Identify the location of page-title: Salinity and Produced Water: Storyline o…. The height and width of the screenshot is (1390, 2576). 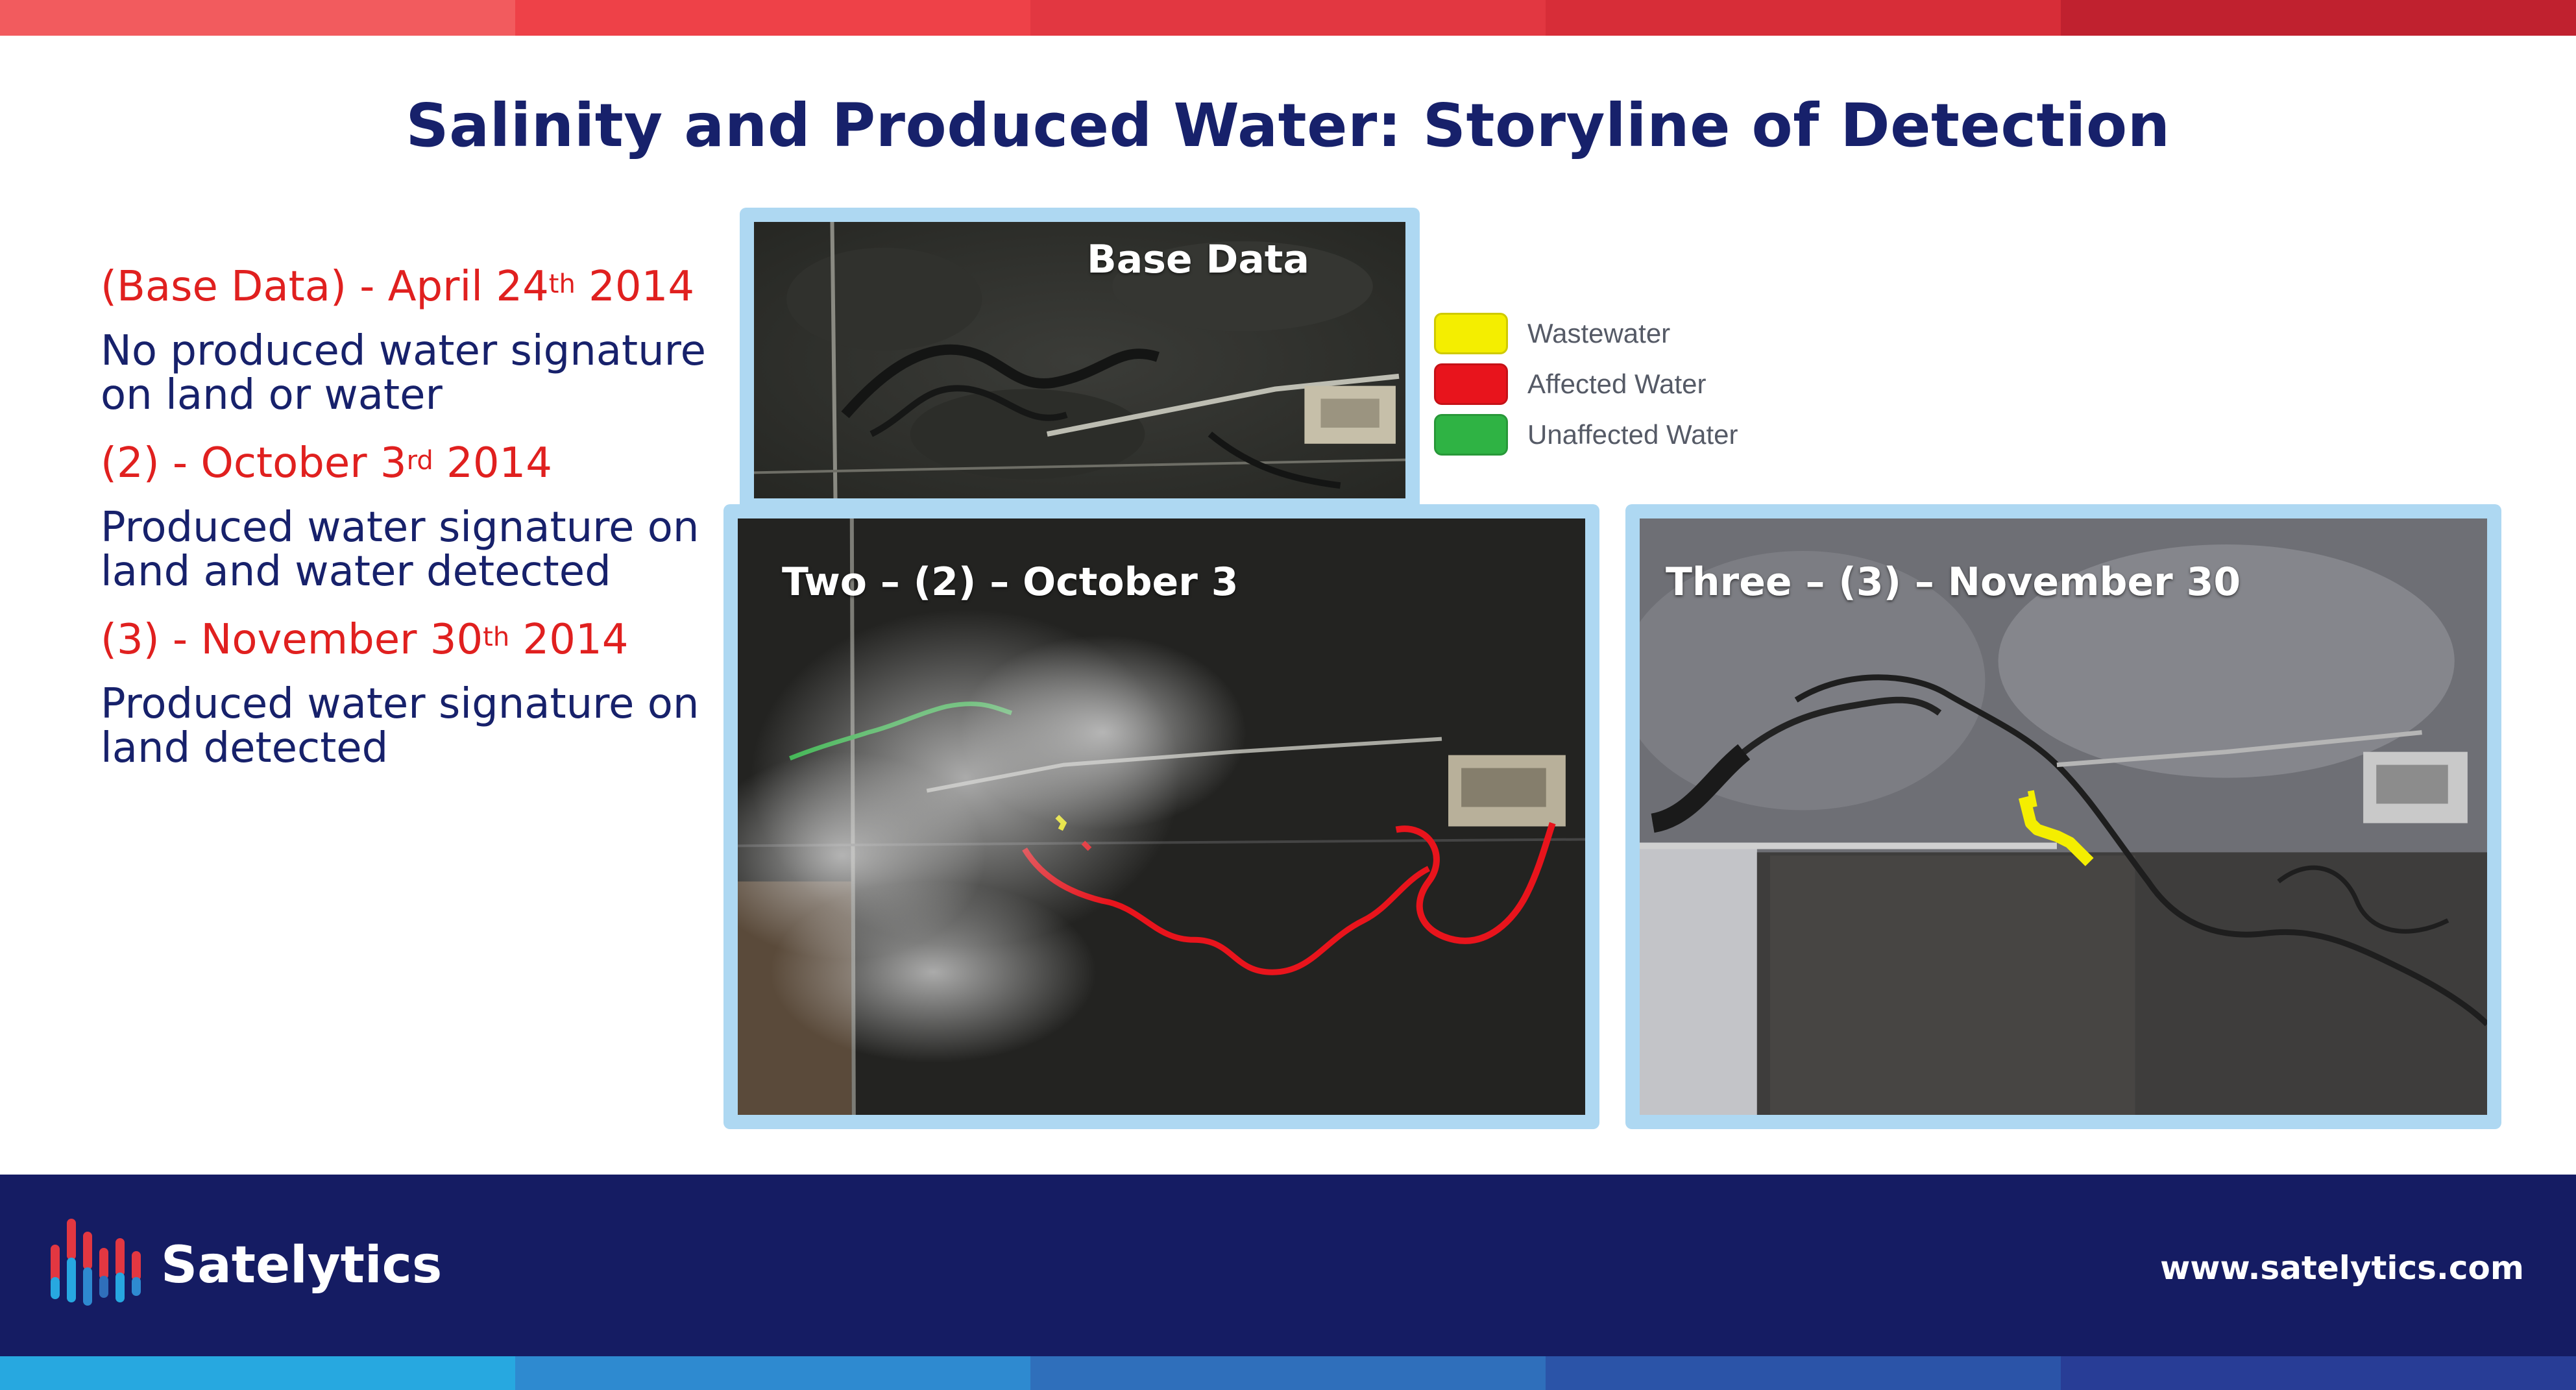
(1288, 126).